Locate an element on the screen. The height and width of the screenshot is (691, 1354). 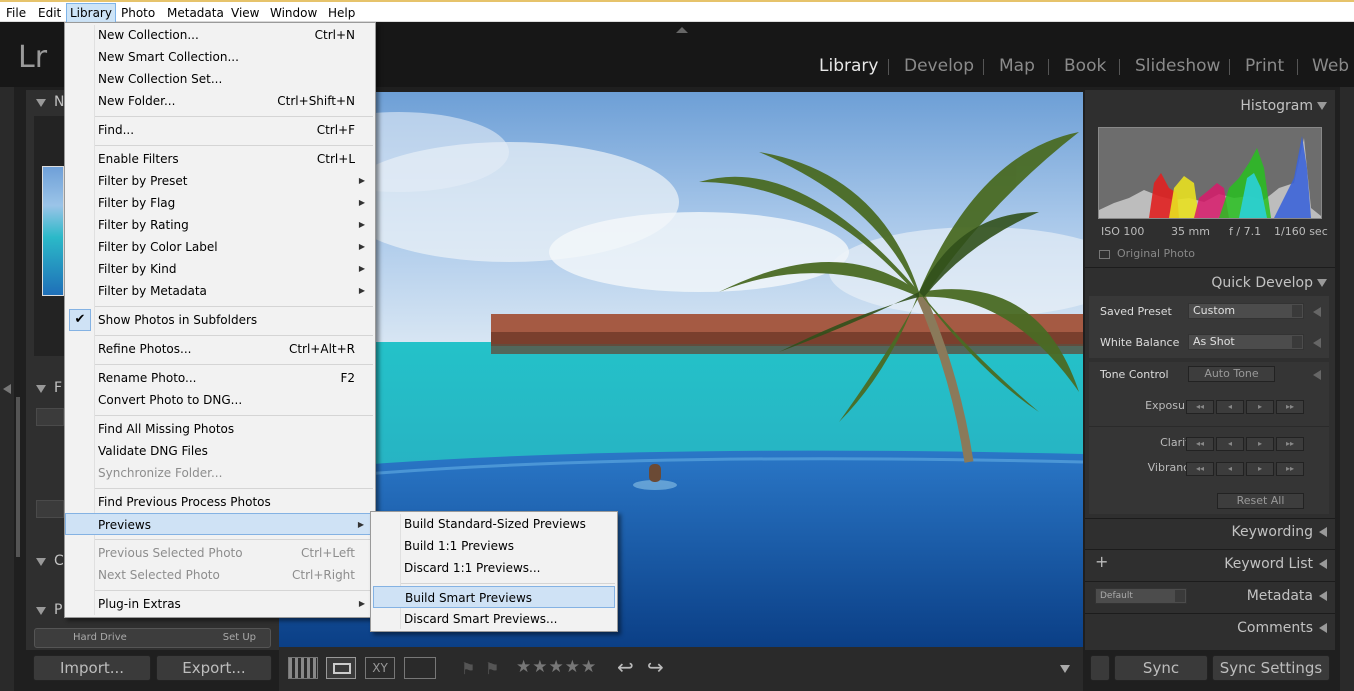
comments-toggle-icon is located at coordinates (1323, 628).